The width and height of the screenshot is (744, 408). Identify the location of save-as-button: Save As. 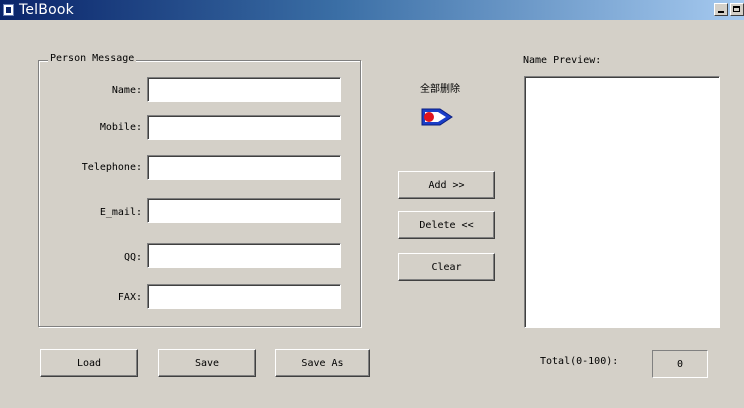
(322, 363).